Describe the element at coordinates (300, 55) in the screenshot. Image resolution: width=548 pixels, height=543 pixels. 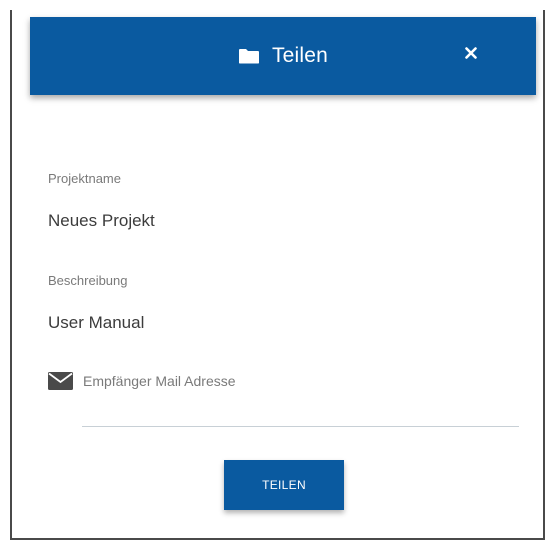
I see `dialog-title: Teilen` at that location.